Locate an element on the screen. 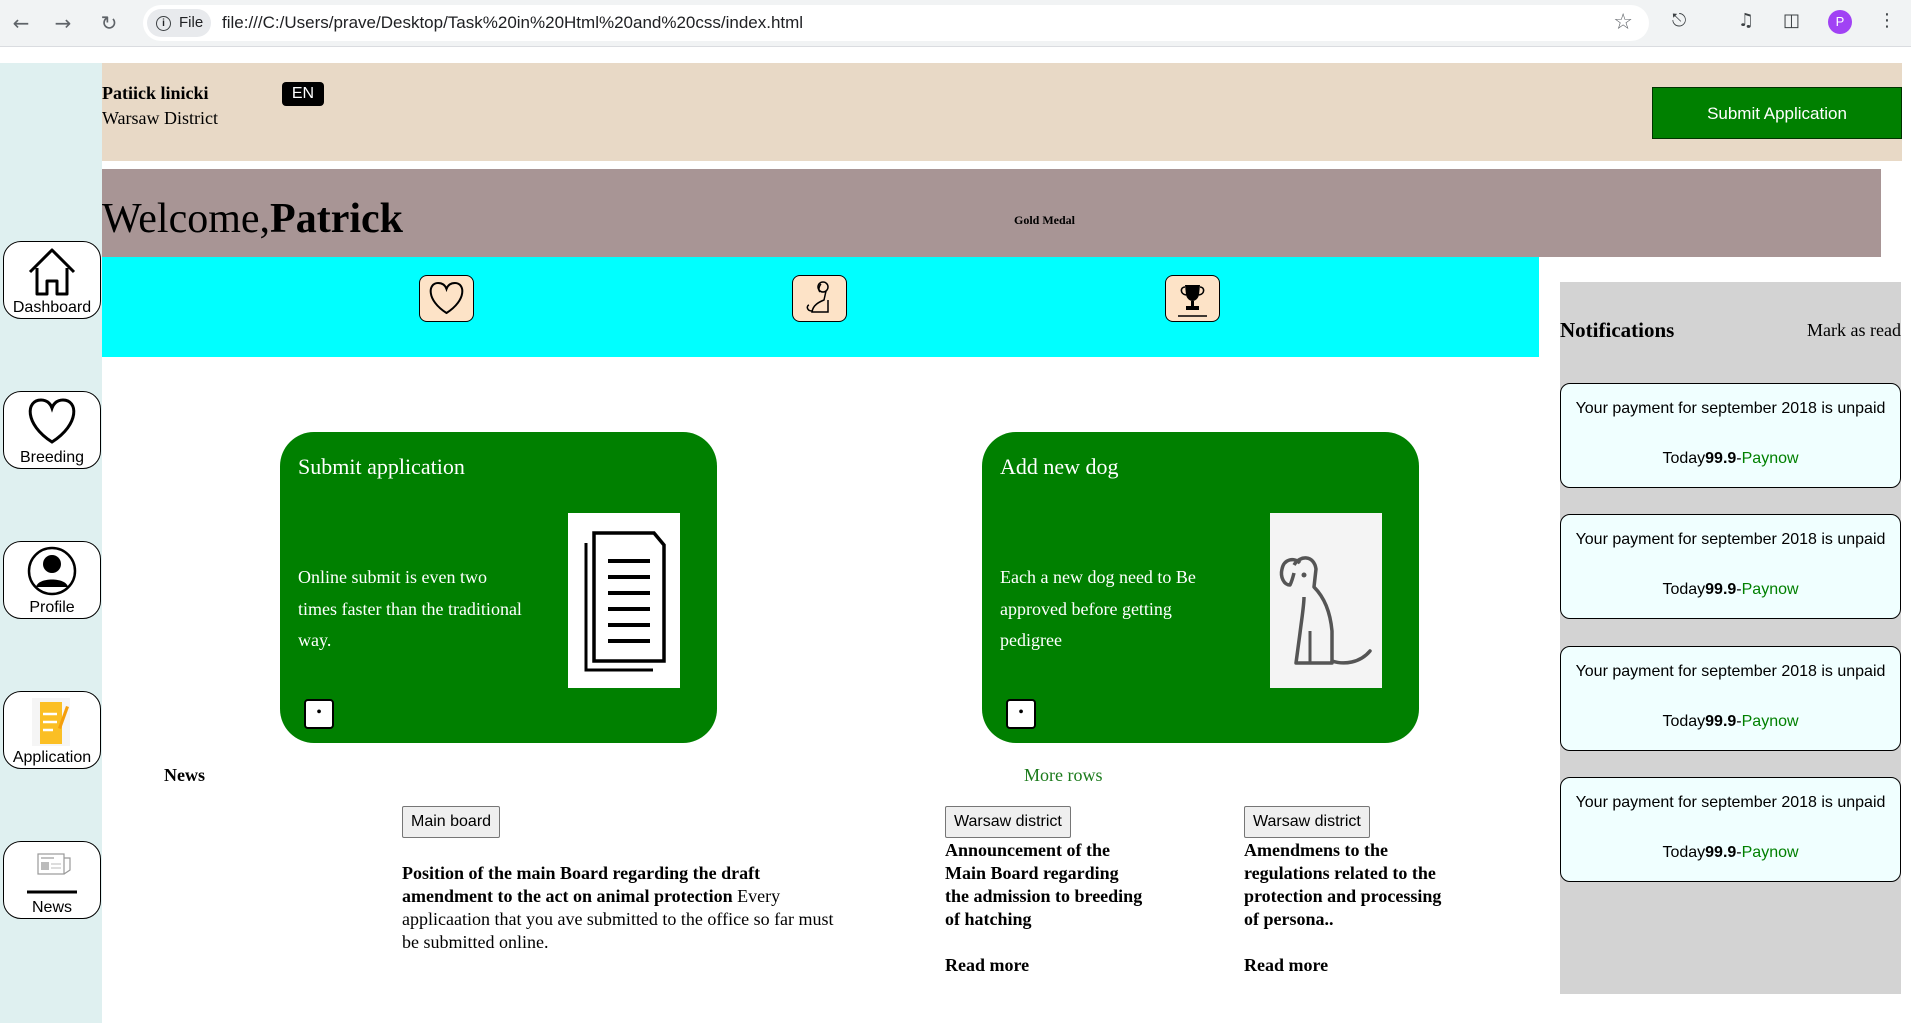 The height and width of the screenshot is (1023, 1911). submit-application-button: Submit Application is located at coordinates (1777, 113).